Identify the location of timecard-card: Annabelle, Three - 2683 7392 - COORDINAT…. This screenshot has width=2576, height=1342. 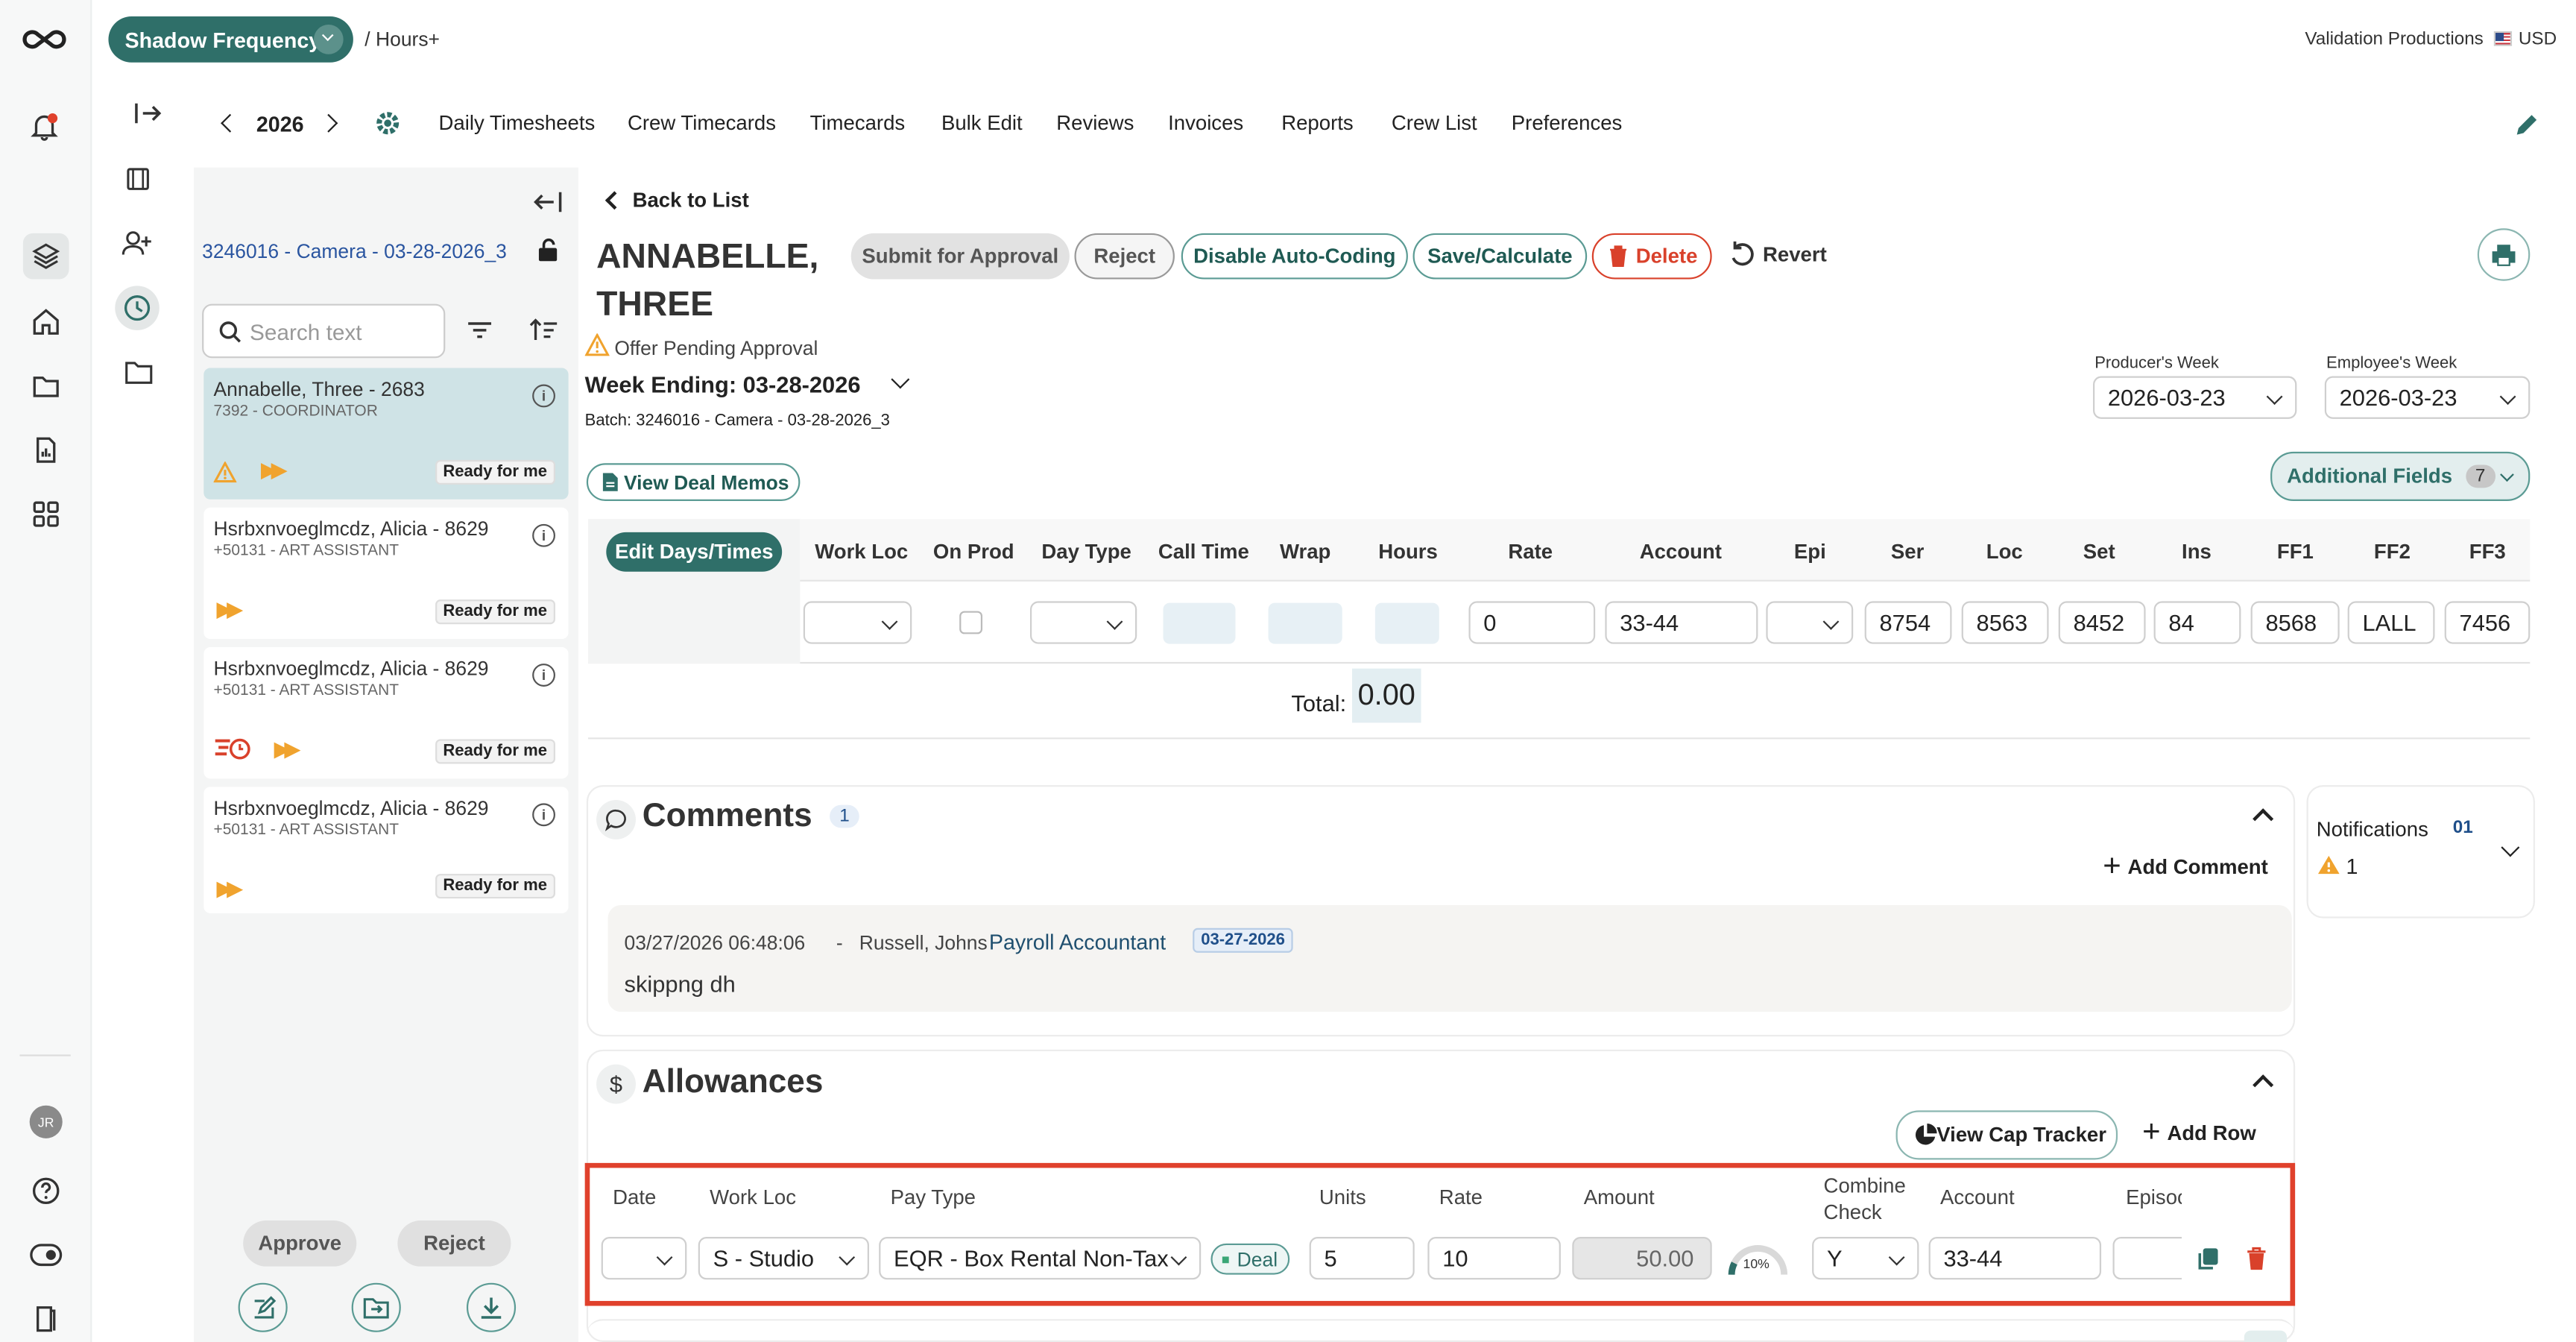
(386, 434).